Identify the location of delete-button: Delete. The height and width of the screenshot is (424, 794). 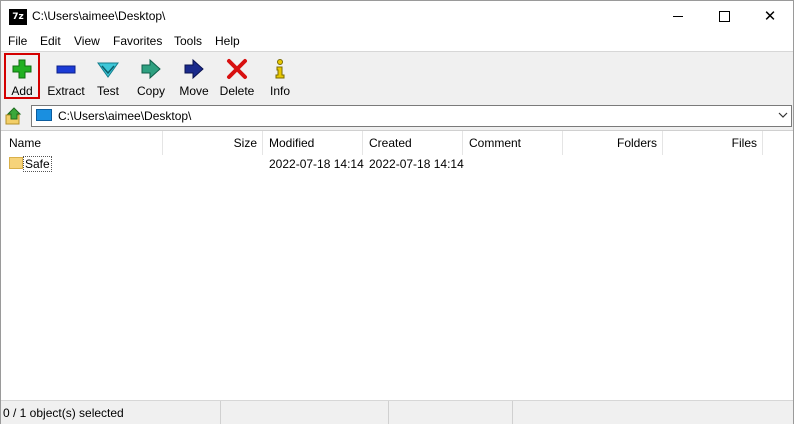
(237, 77).